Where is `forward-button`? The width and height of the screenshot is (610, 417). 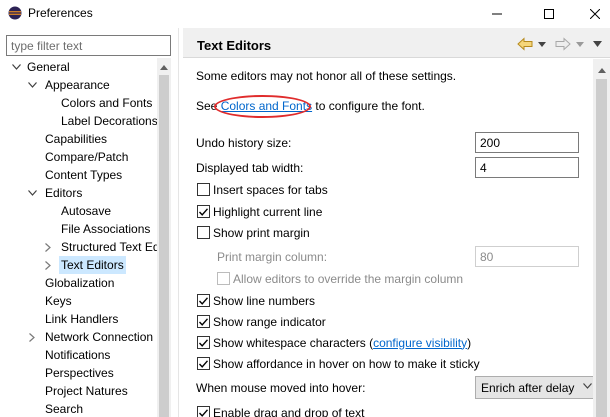 forward-button is located at coordinates (563, 44).